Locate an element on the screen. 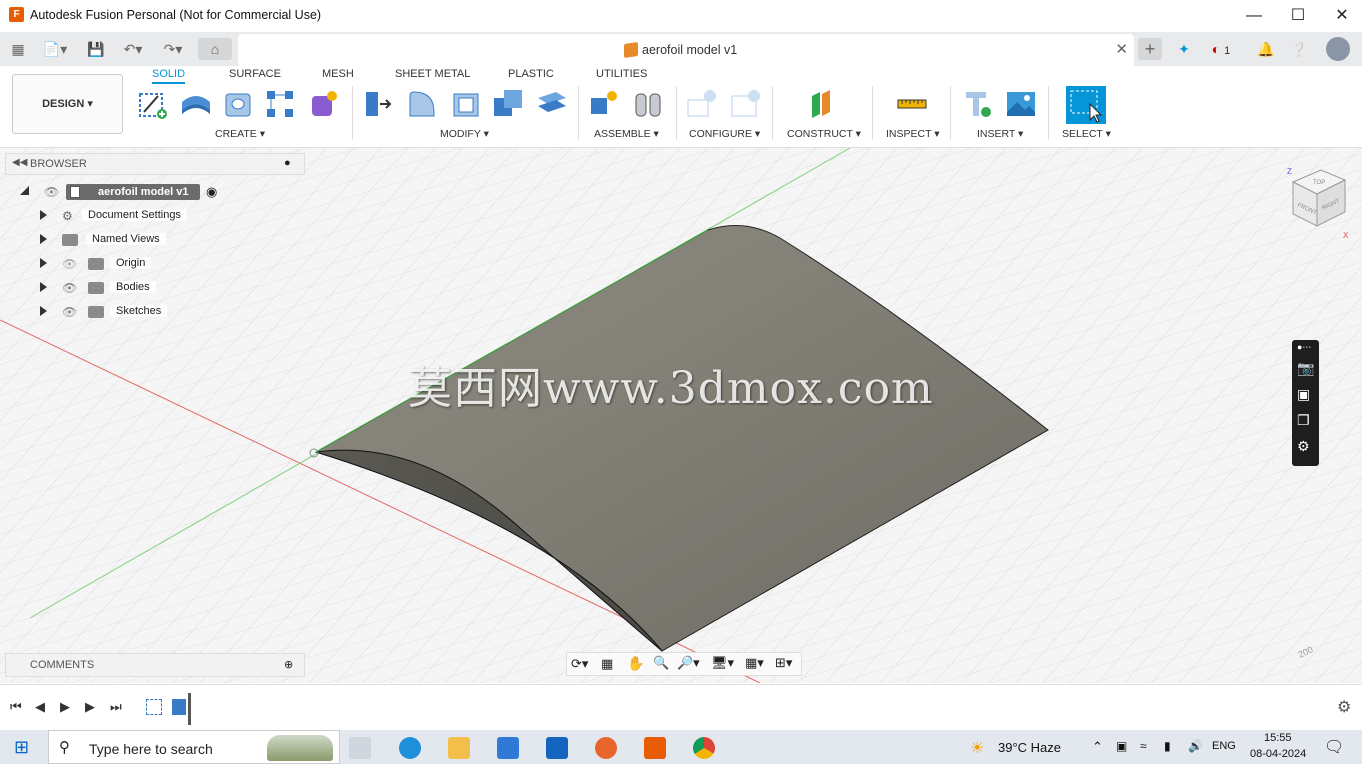 Image resolution: width=1362 pixels, height=764 pixels. wifi-icon: ≈ is located at coordinates (1143, 746).